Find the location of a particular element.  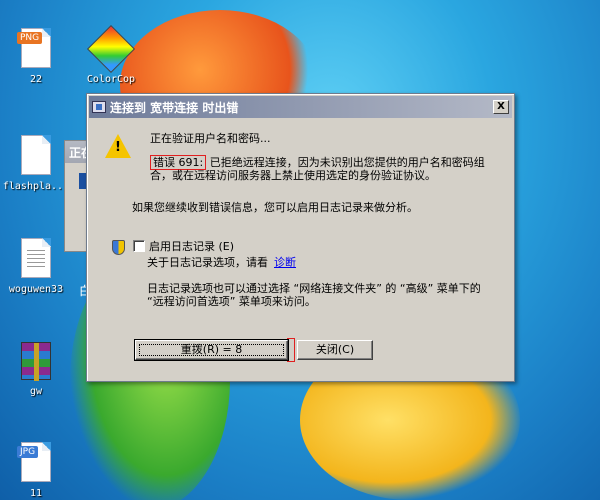

desktop-icon-colorcop: ColorCop is located at coordinates (111, 54).